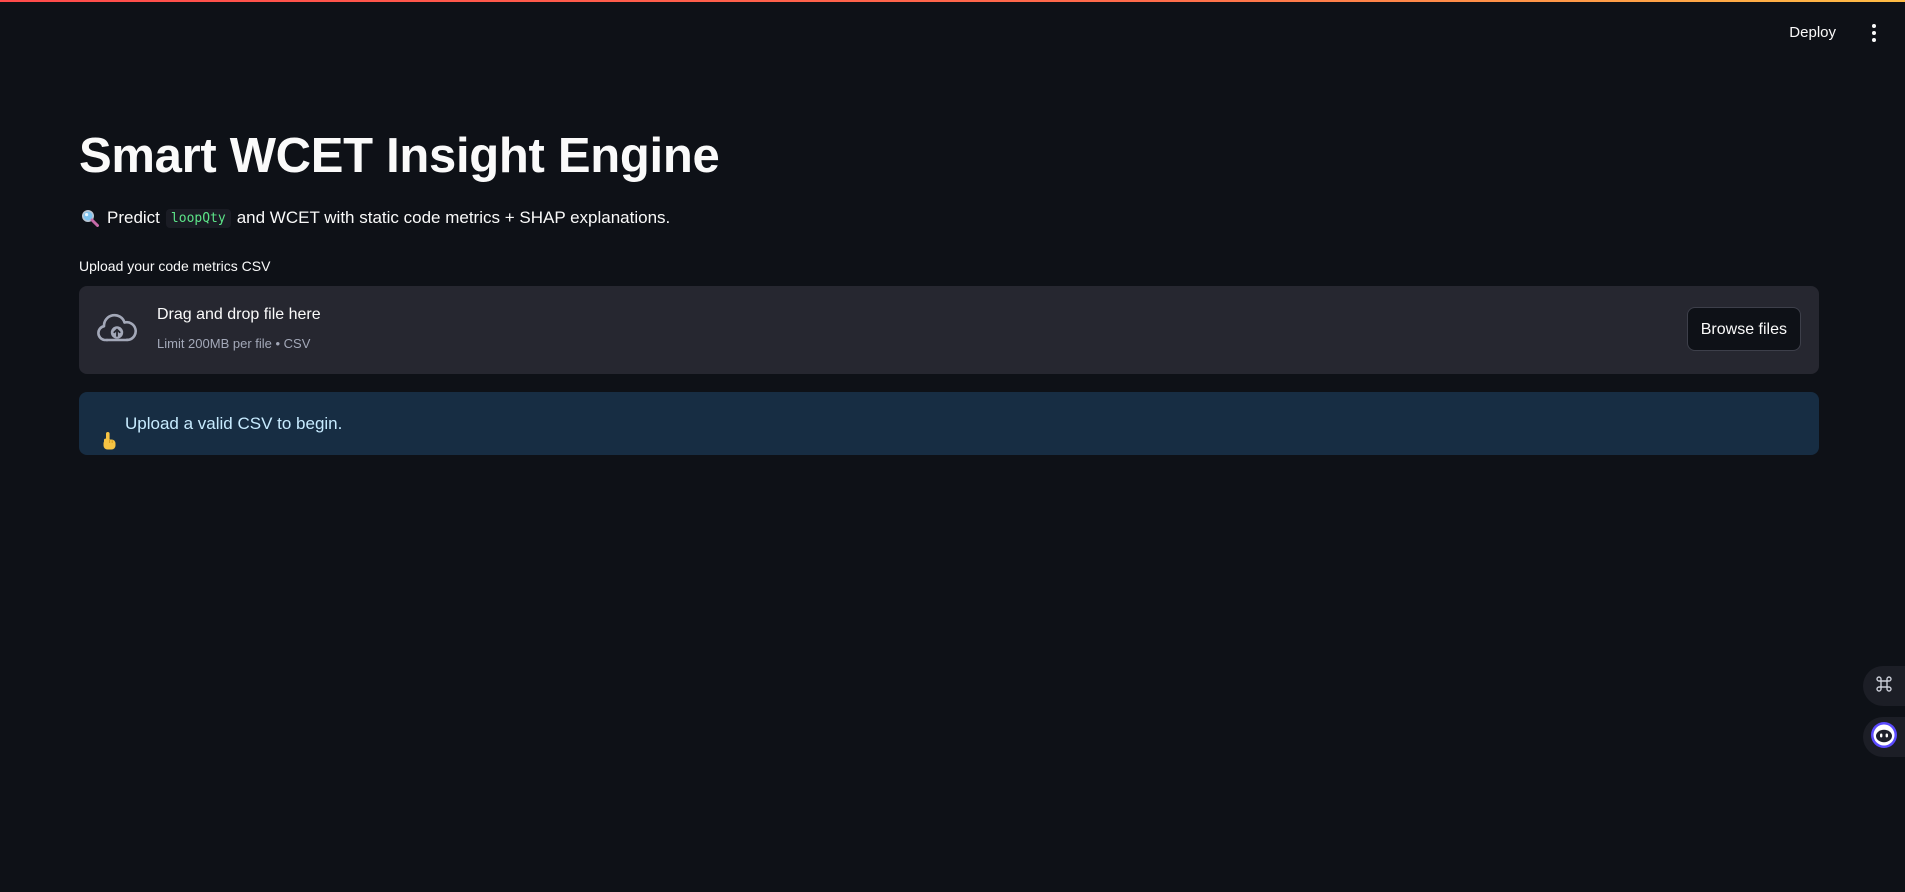 The image size is (1905, 892). What do you see at coordinates (175, 266) in the screenshot?
I see `uploader-label: Upload your code metrics CSV` at bounding box center [175, 266].